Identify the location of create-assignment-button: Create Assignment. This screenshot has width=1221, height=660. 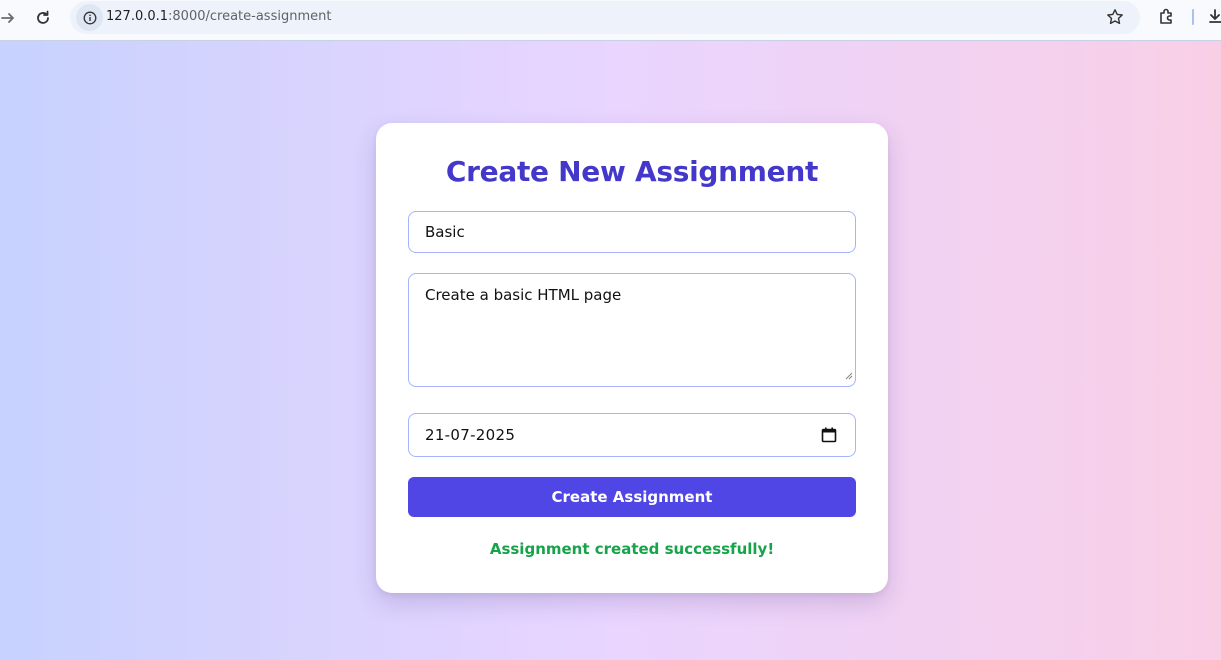
(632, 497).